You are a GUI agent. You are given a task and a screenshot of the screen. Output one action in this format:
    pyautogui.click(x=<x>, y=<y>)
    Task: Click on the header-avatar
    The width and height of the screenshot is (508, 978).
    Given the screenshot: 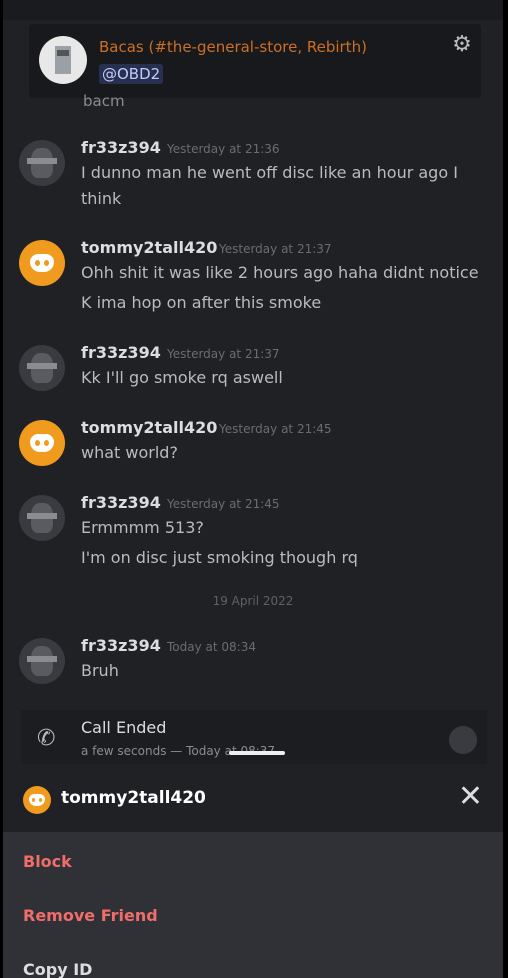 What is the action you would take?
    pyautogui.click(x=63, y=60)
    